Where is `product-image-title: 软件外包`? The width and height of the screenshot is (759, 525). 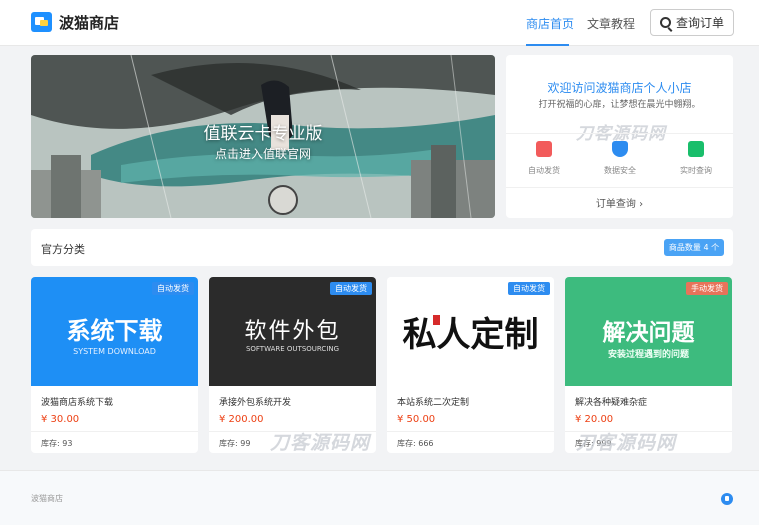 product-image-title: 软件外包 is located at coordinates (292, 331).